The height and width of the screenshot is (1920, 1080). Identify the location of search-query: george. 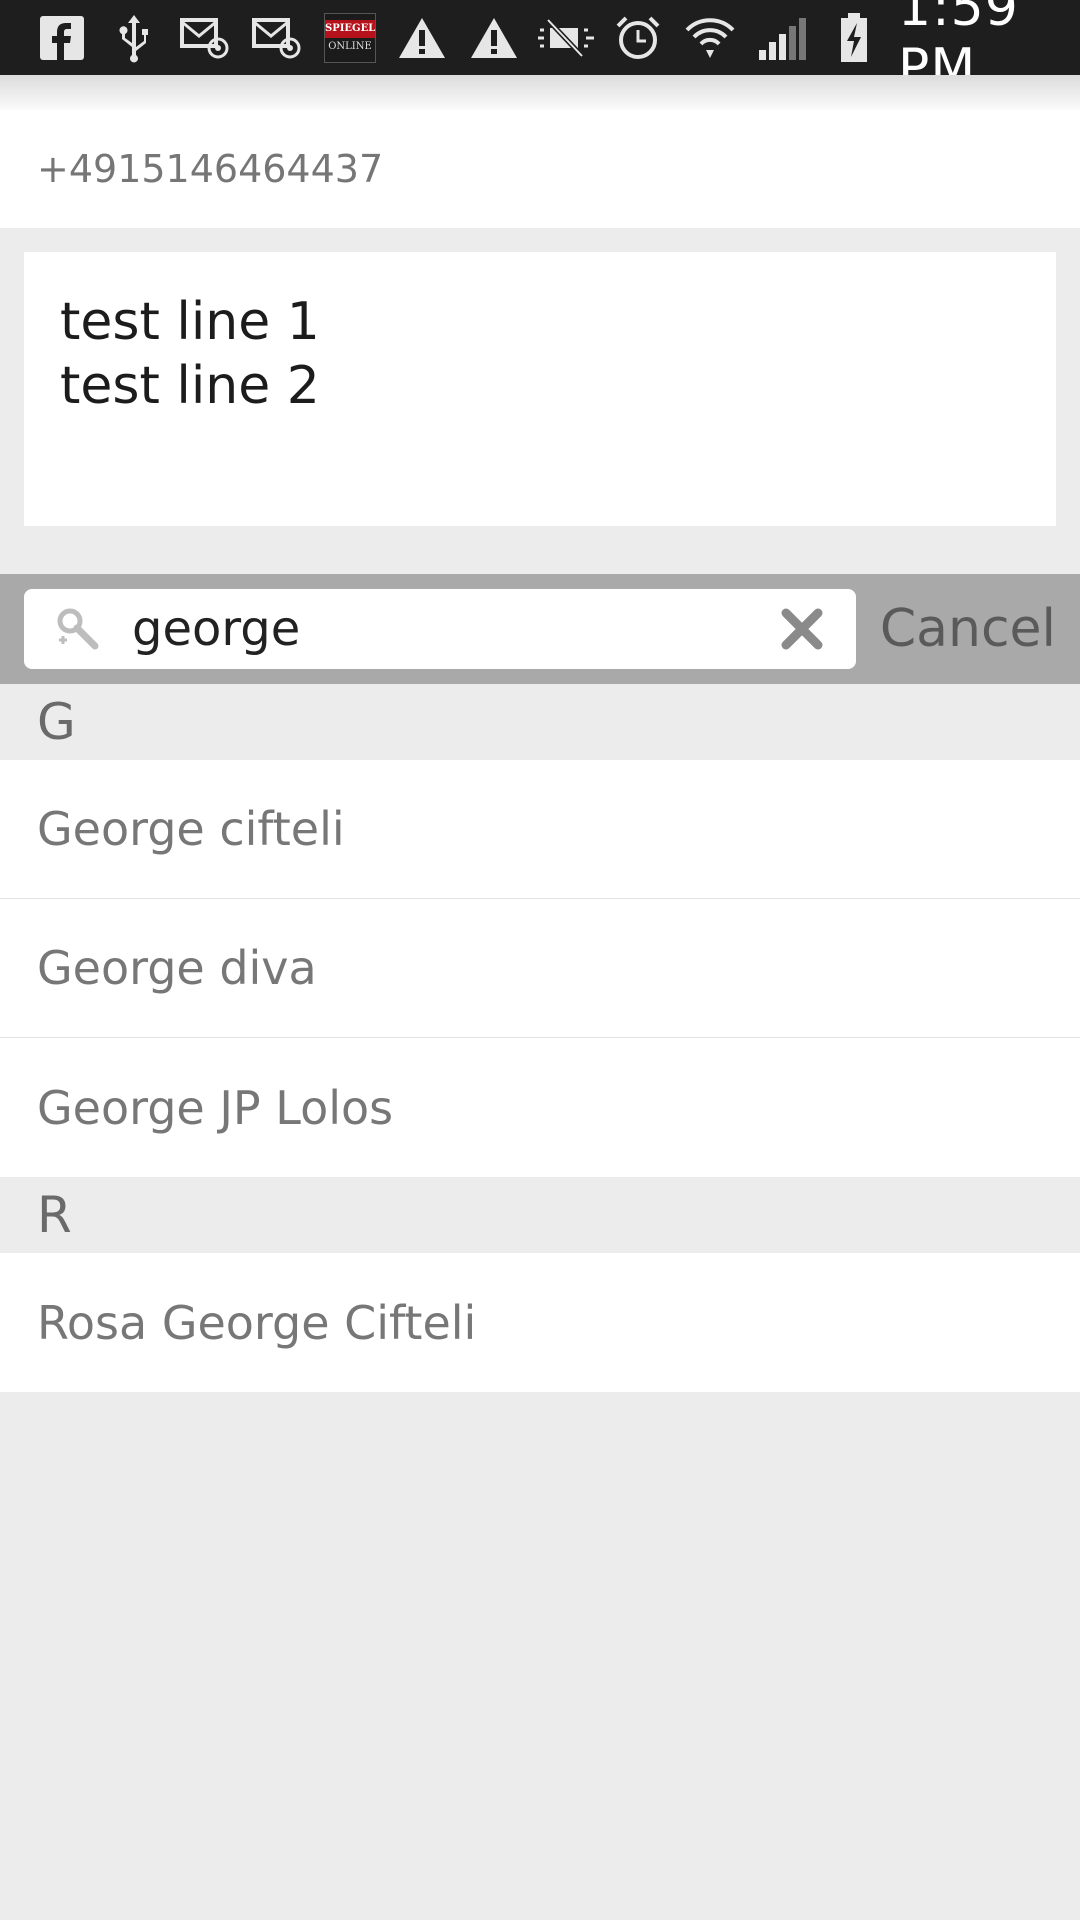
(216, 629).